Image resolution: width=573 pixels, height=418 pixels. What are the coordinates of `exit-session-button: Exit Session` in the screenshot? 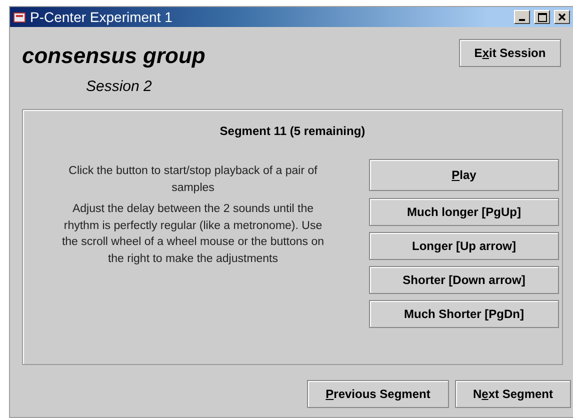 It's located at (510, 53).